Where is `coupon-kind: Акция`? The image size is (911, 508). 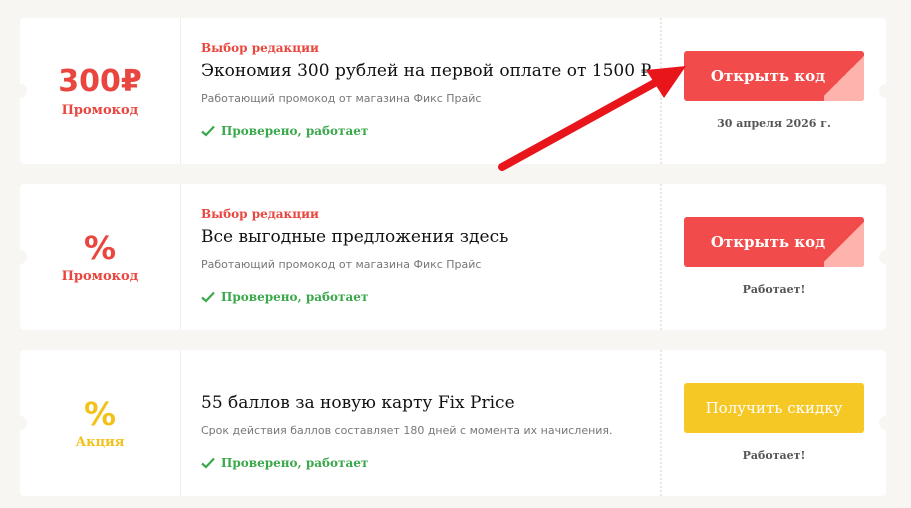
coupon-kind: Акция is located at coordinates (100, 442).